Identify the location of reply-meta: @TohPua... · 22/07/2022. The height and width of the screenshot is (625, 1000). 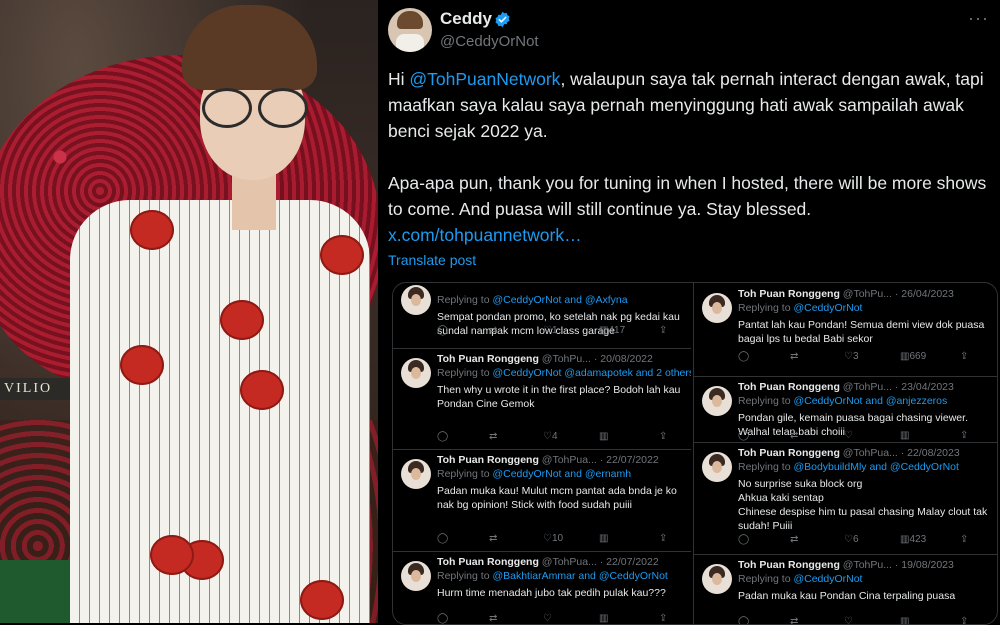
(598, 562).